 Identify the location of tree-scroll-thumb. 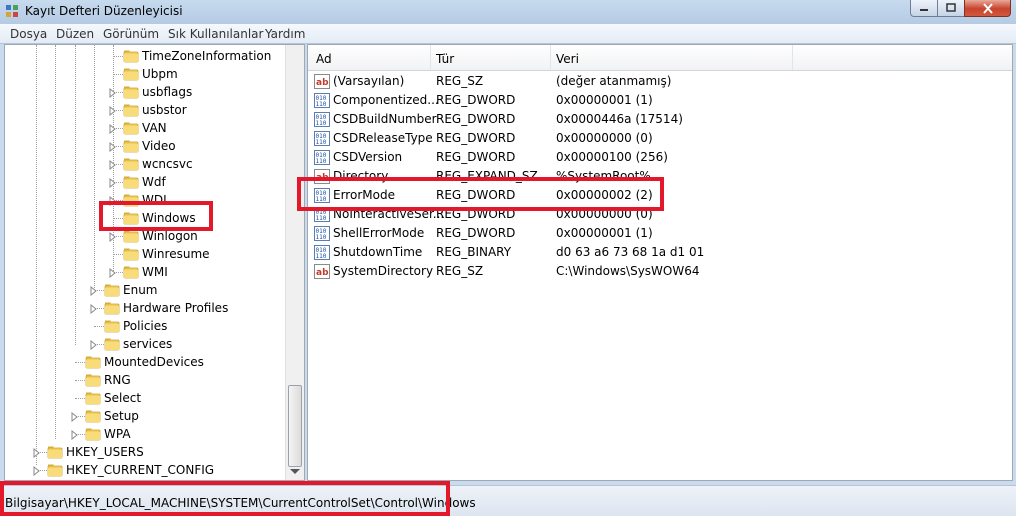
(295, 426).